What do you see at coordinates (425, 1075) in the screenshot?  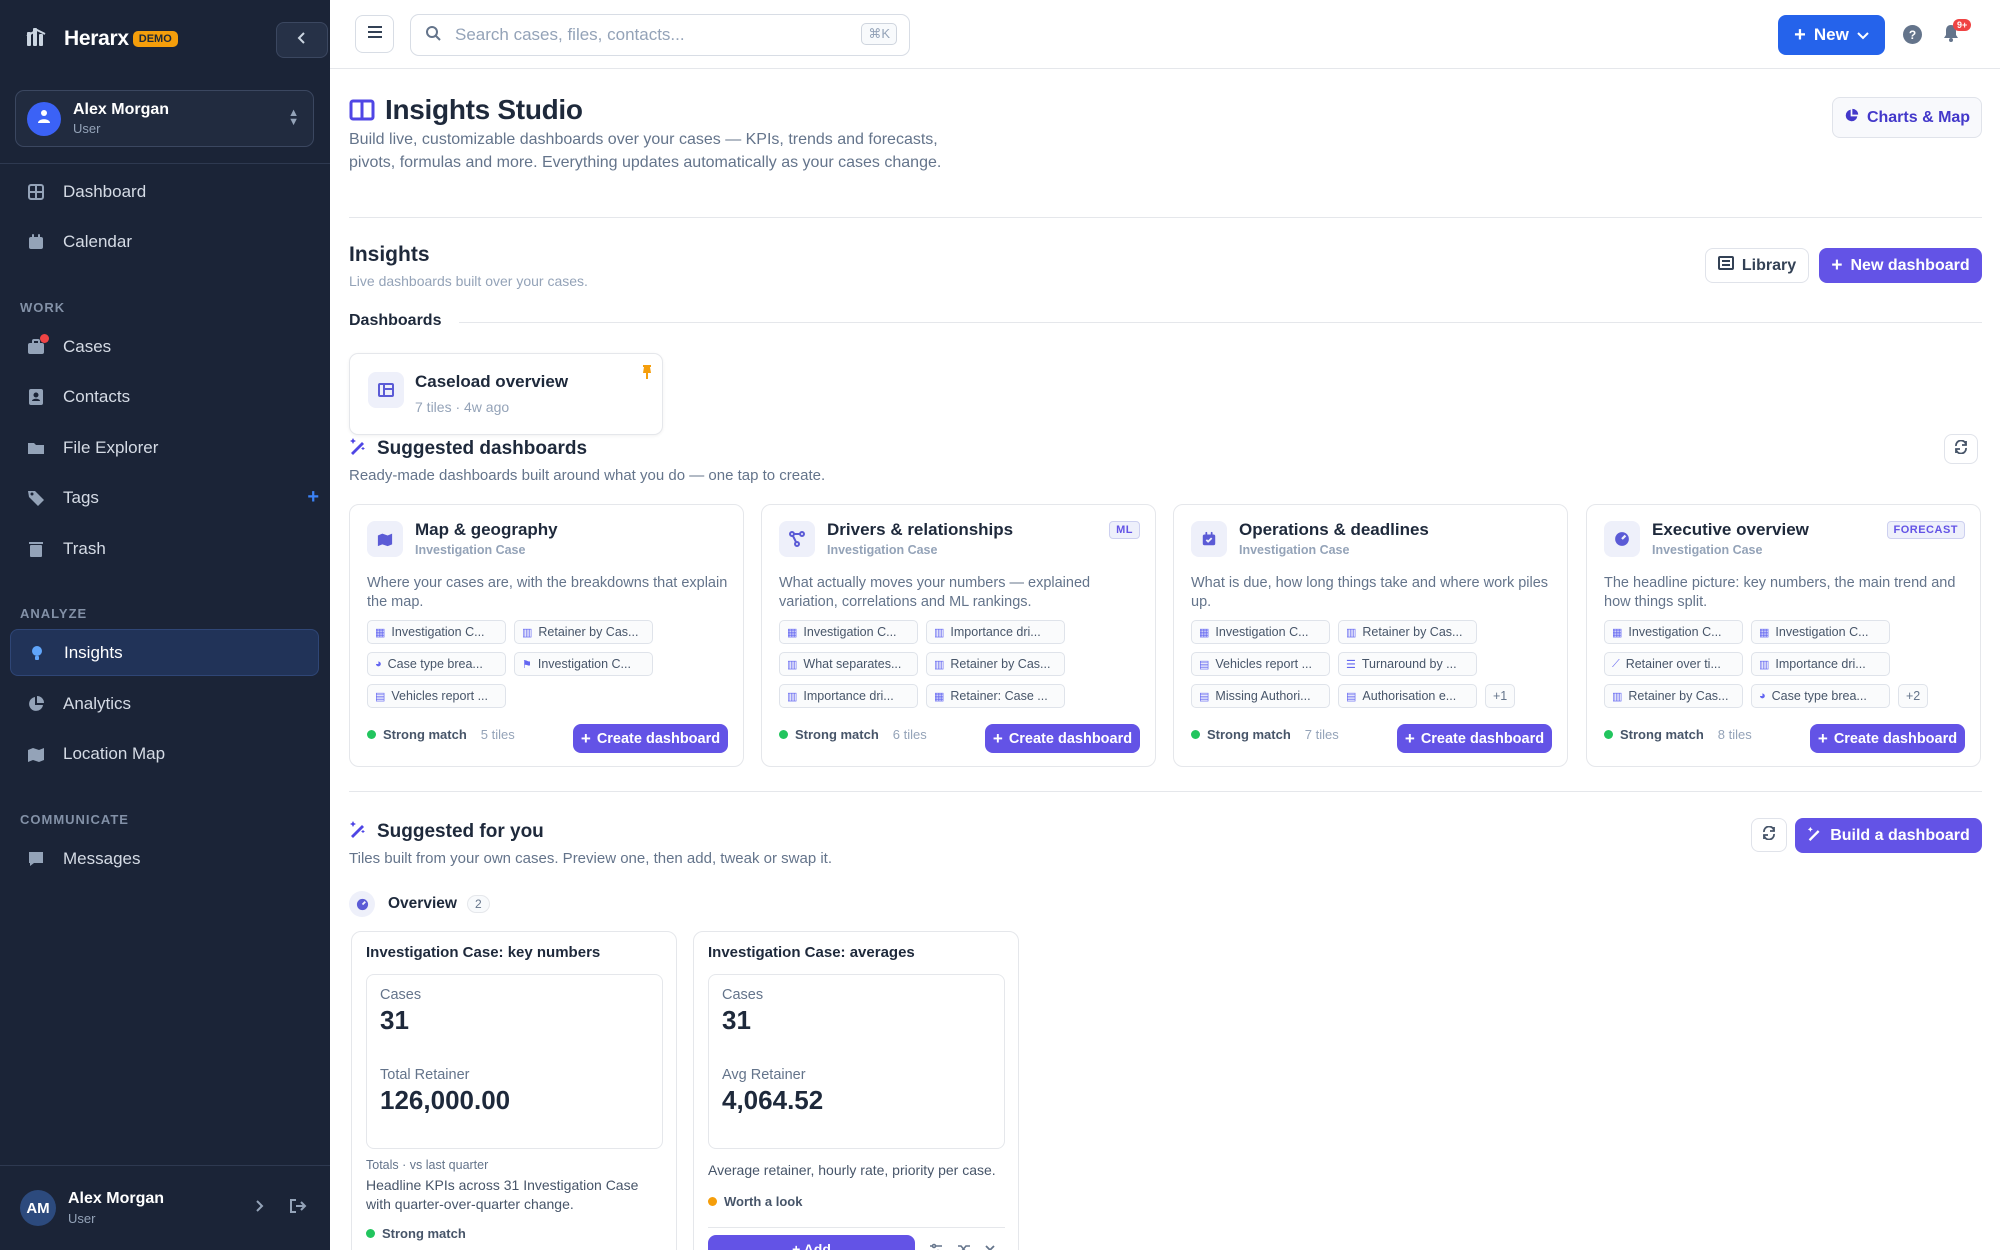 I see `kpi-label: Total Retainer` at bounding box center [425, 1075].